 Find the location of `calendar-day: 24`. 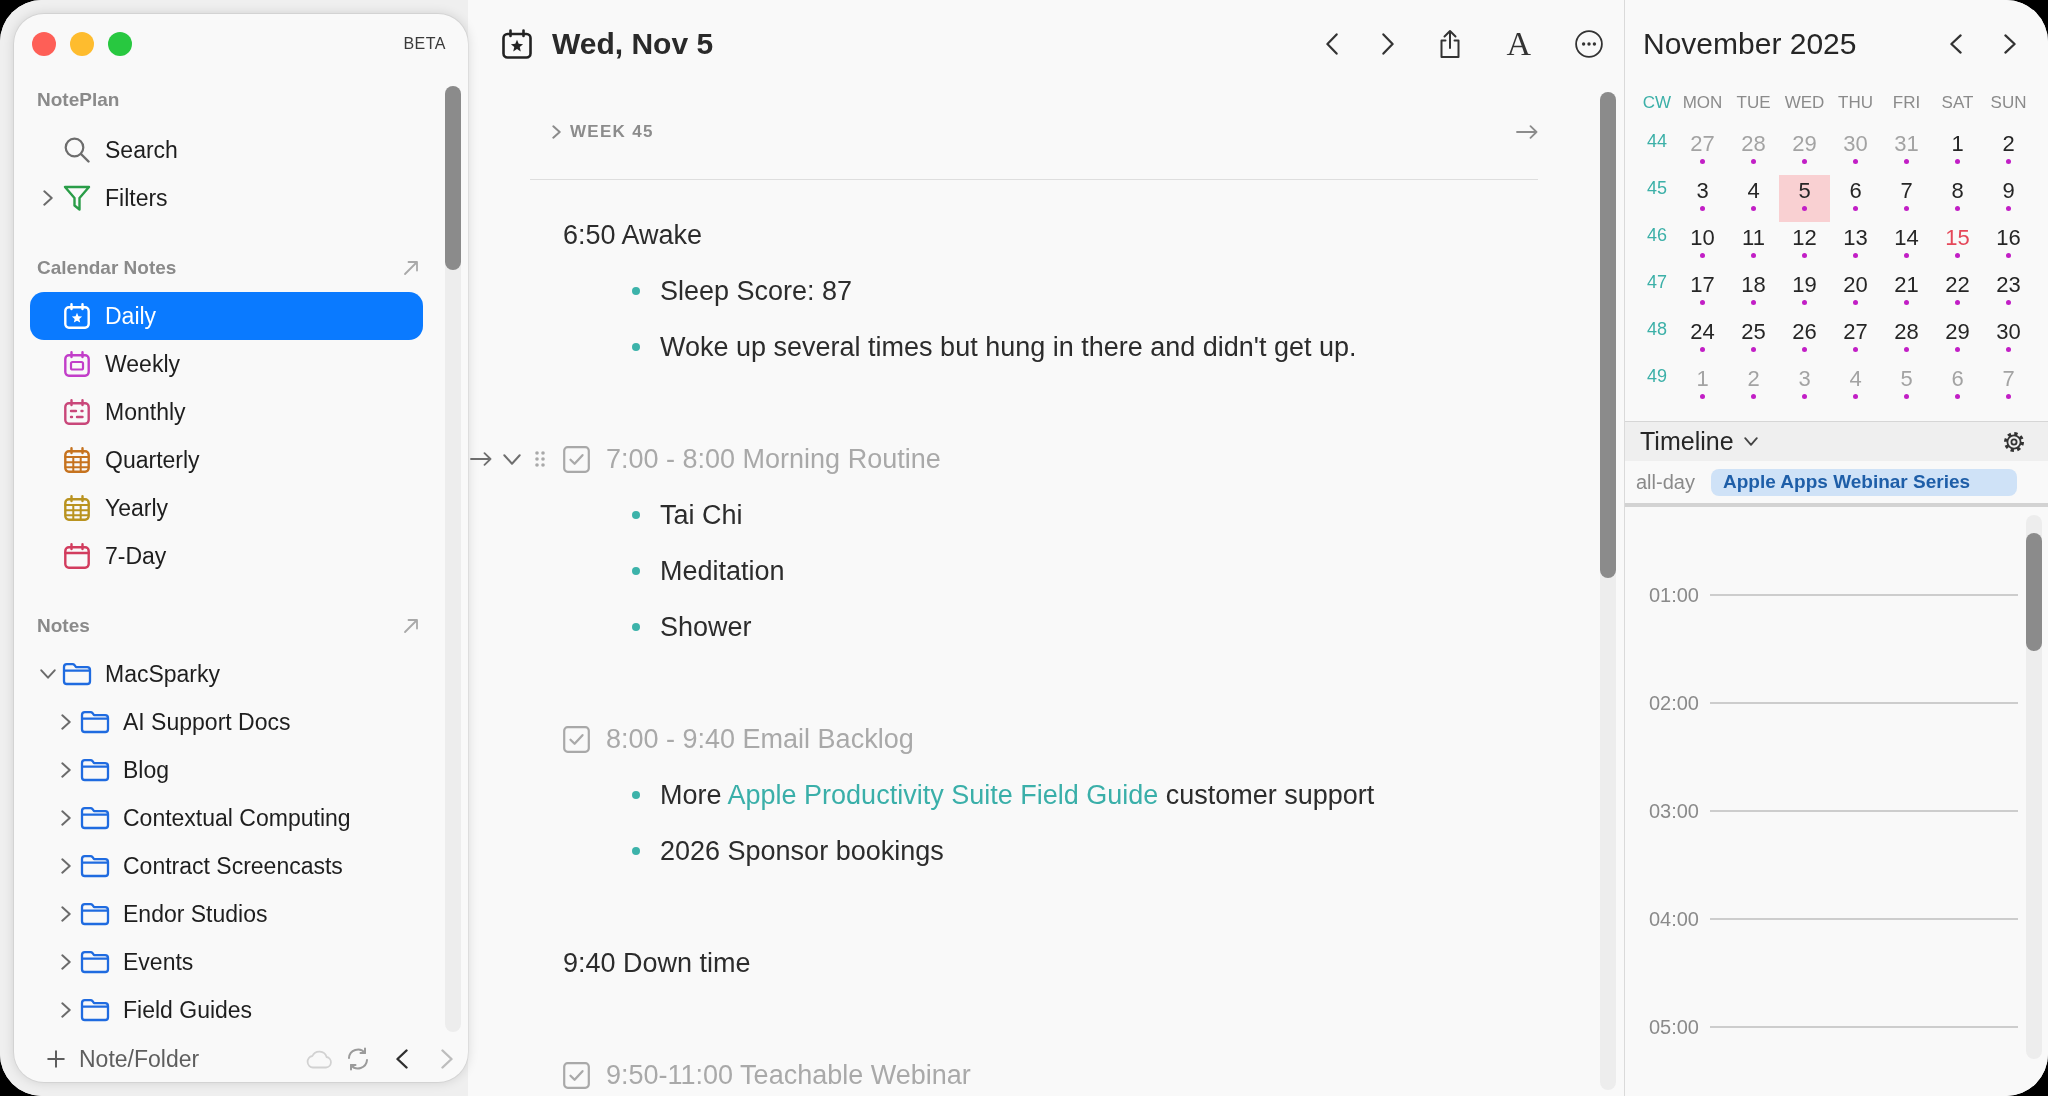

calendar-day: 24 is located at coordinates (1702, 339).